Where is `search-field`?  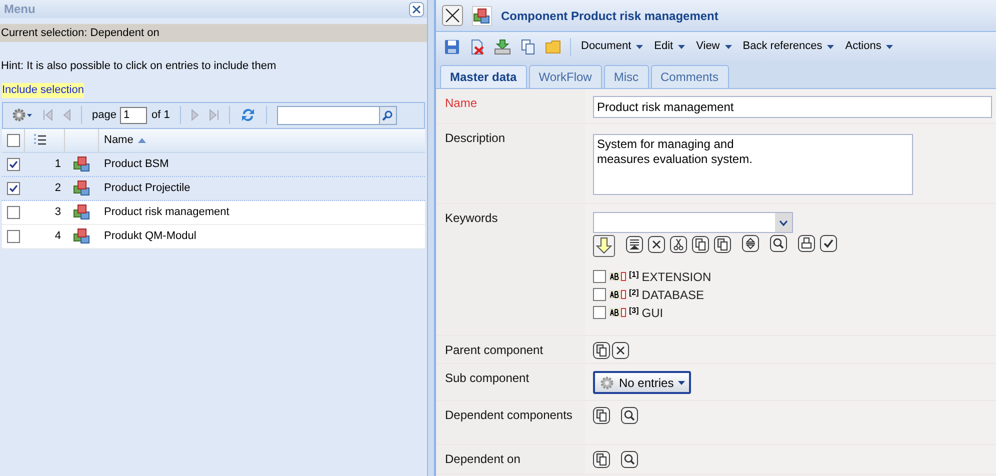
search-field is located at coordinates (336, 115).